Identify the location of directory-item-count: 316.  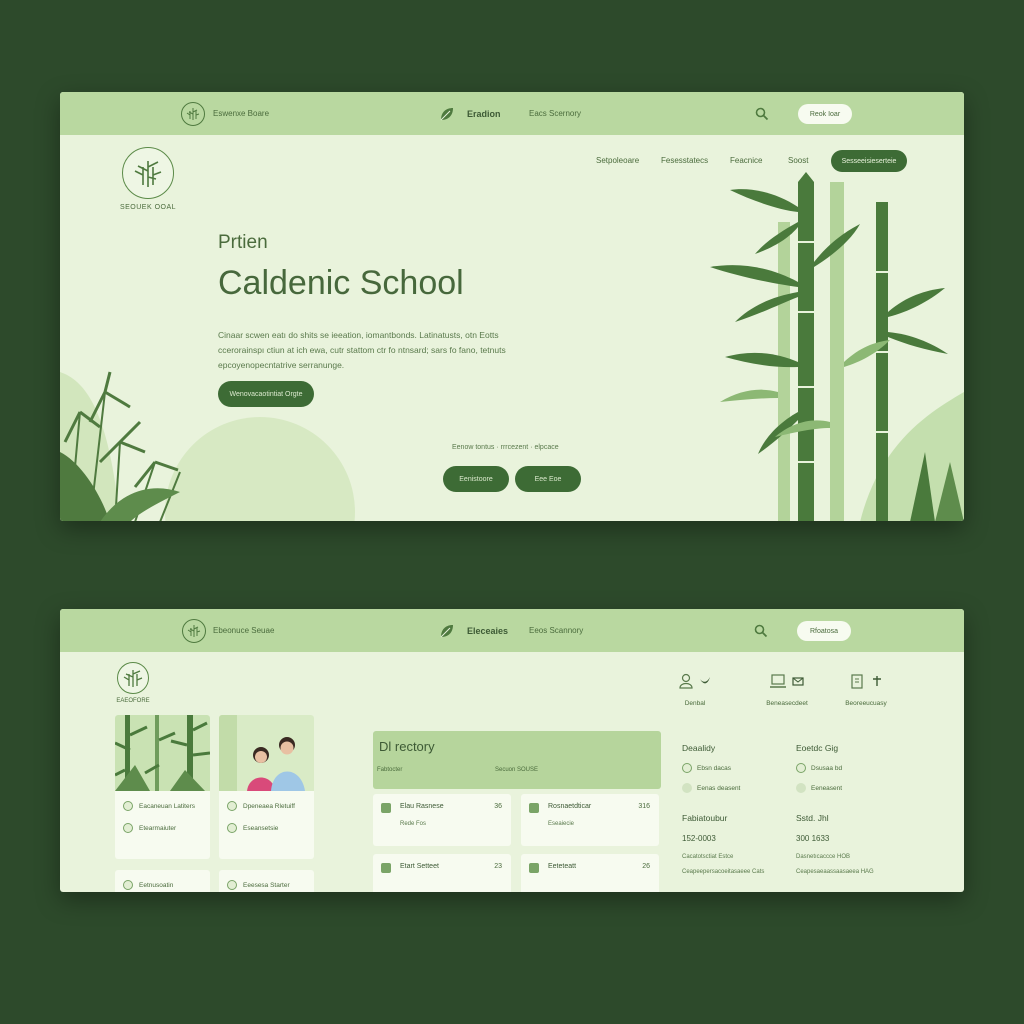
(644, 806).